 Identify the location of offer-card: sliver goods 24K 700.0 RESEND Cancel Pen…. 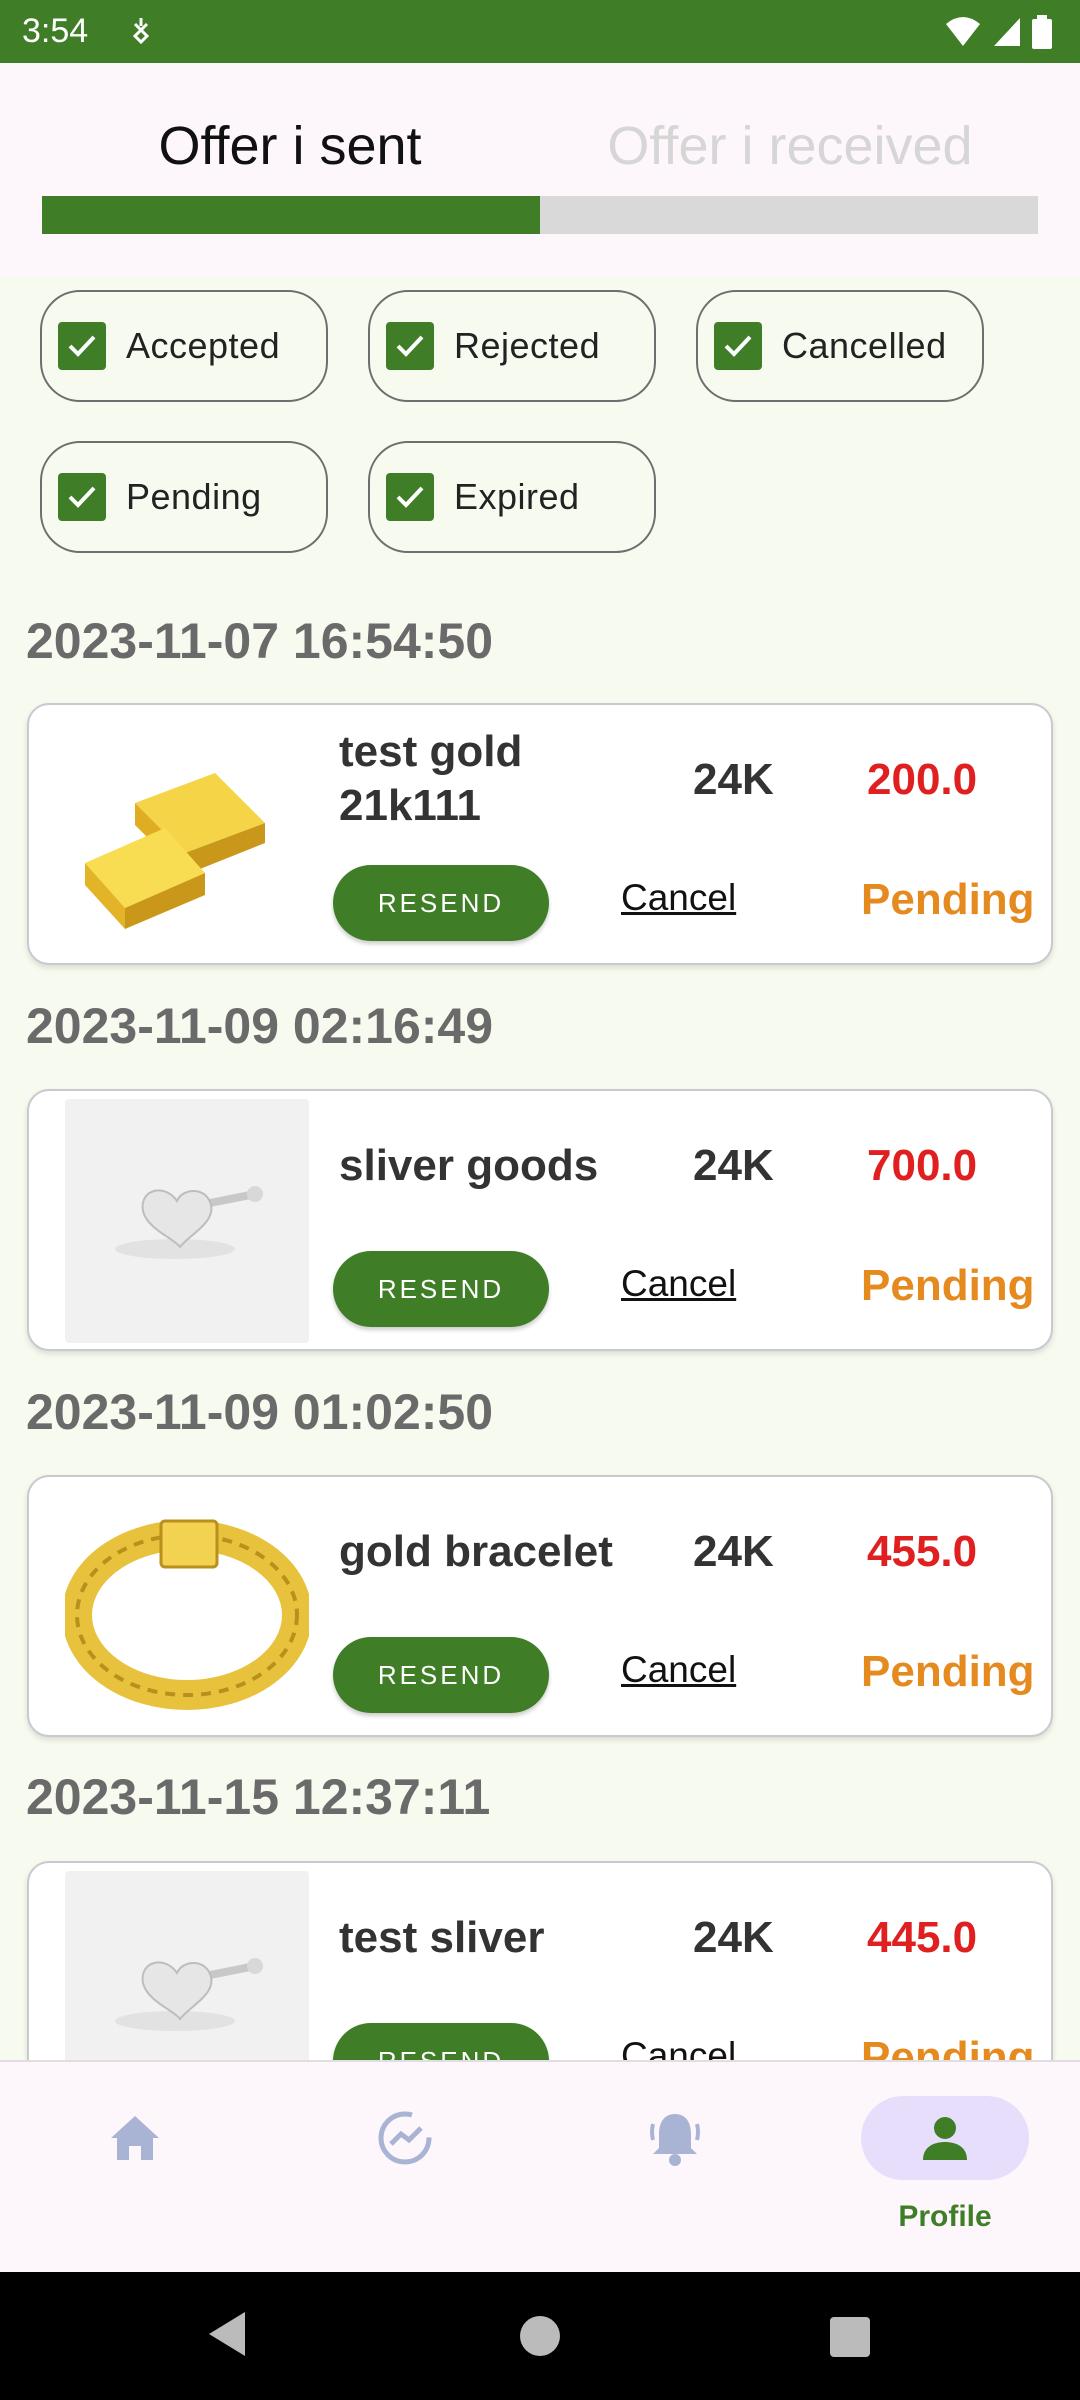
(540, 1220).